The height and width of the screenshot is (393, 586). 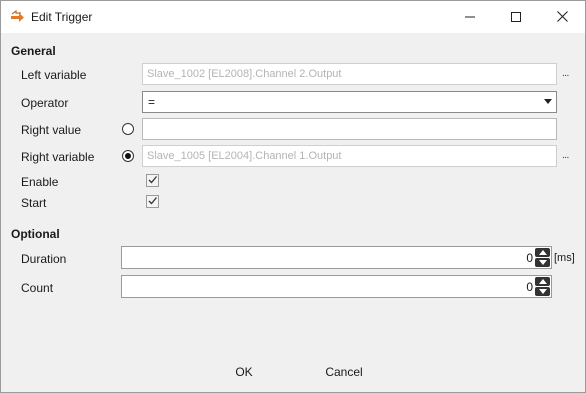 I want to click on radio-selected-dot, so click(x=128, y=156).